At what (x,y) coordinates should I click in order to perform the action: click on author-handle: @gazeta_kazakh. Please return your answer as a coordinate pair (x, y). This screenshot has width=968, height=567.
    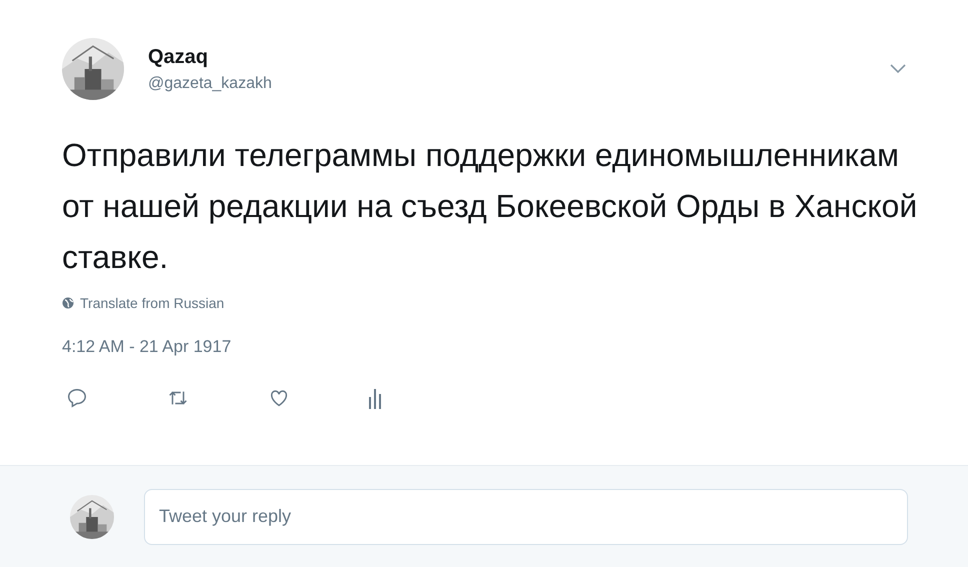
    Looking at the image, I should click on (507, 83).